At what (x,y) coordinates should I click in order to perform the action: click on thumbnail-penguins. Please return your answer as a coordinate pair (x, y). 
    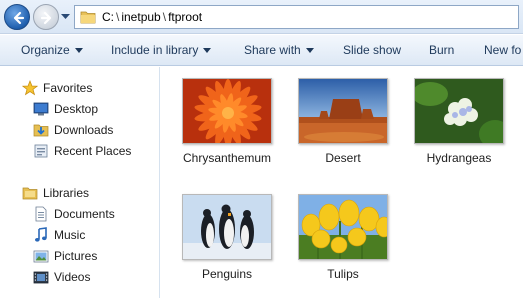
    Looking at the image, I should click on (227, 227).